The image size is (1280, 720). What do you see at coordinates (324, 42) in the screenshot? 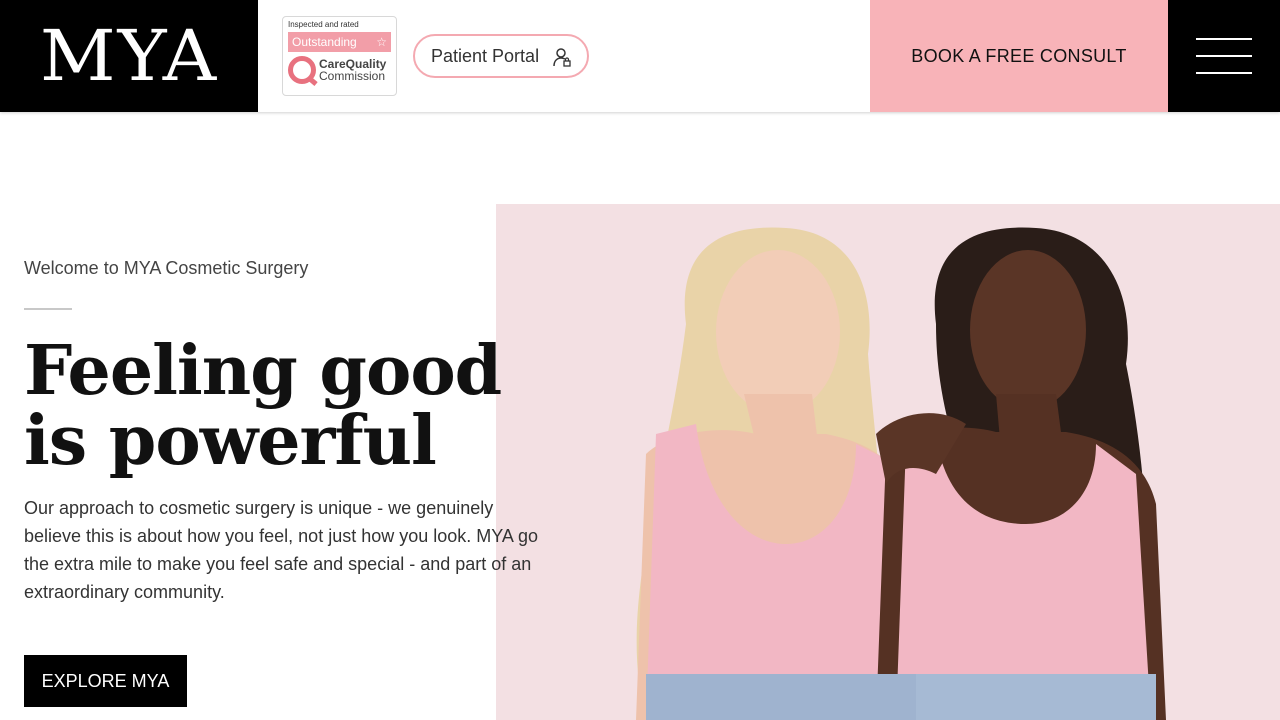
I see `cqc-rating-label: Outstanding` at bounding box center [324, 42].